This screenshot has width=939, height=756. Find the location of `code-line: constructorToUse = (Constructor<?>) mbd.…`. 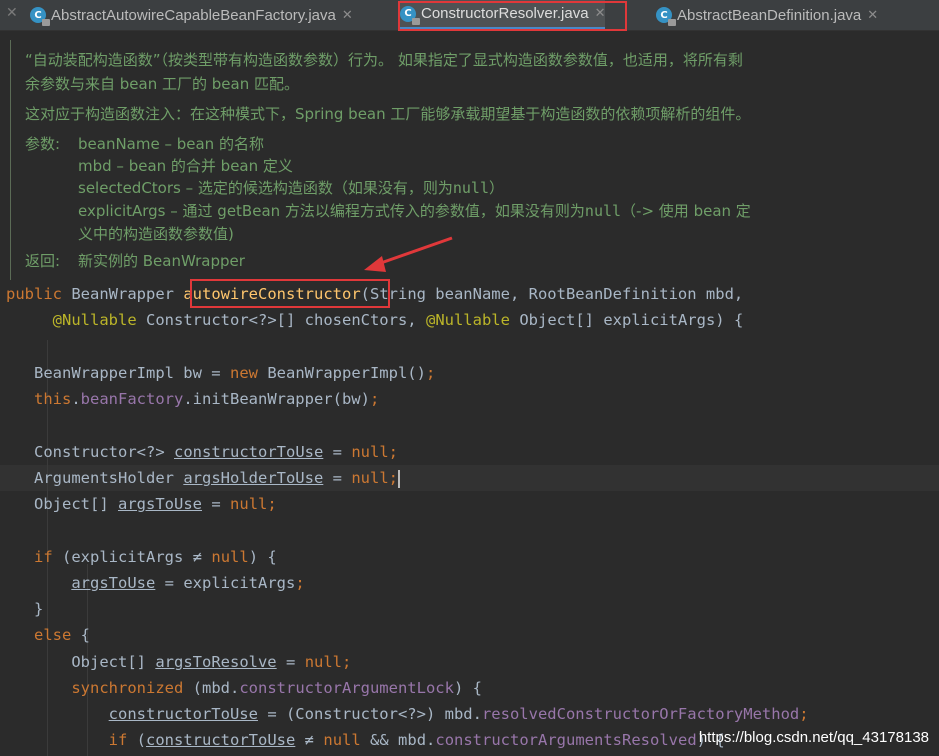

code-line: constructorToUse = (Constructor<?>) mbd.… is located at coordinates (458, 714).